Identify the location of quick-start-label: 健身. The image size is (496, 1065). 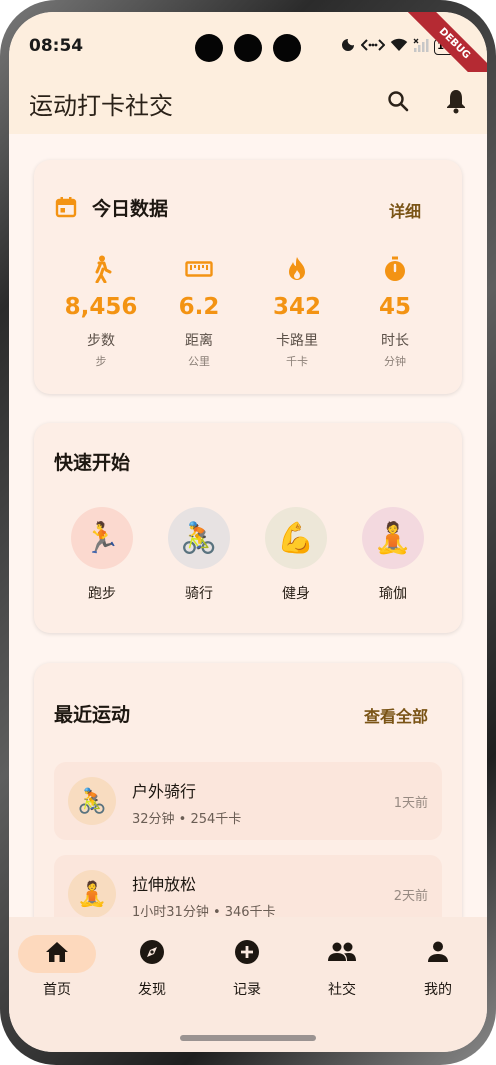
(296, 594).